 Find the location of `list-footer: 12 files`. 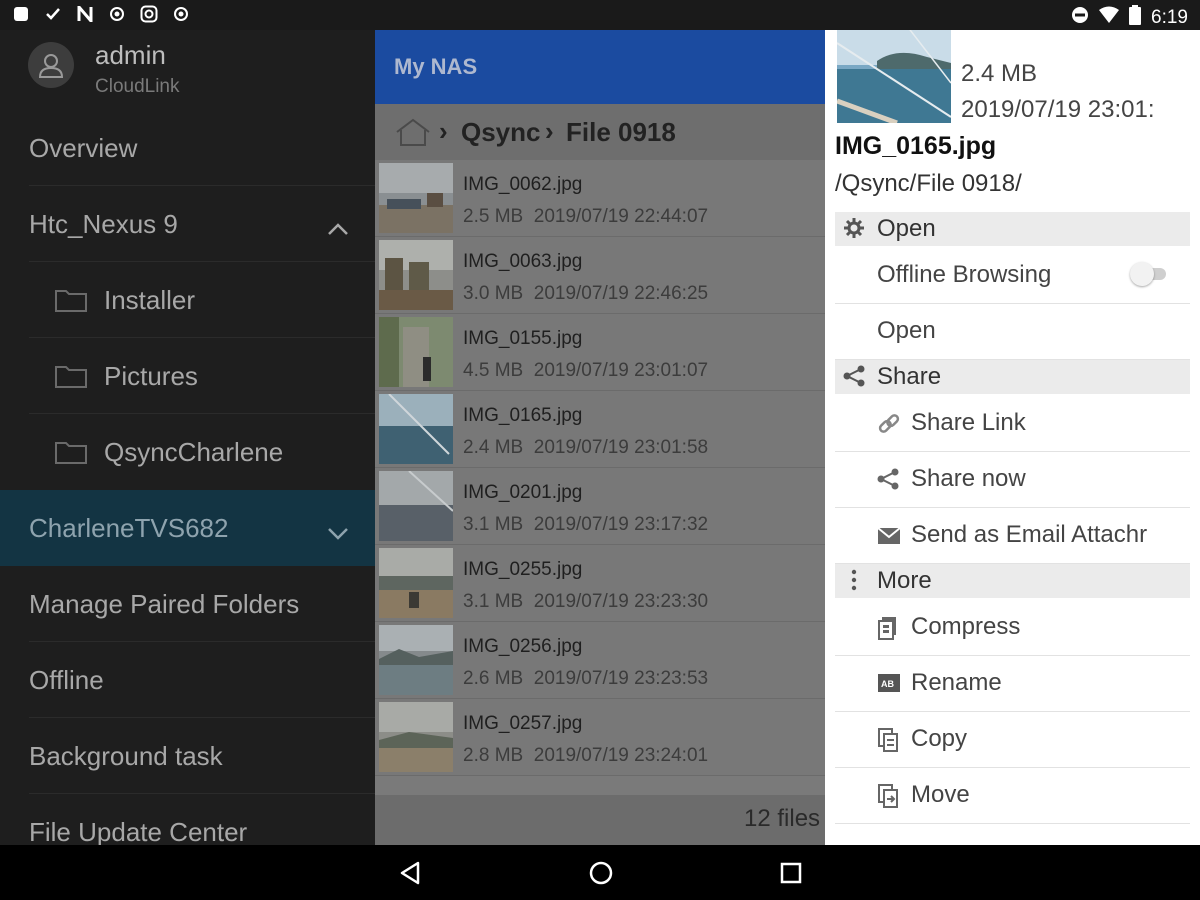

list-footer: 12 files is located at coordinates (600, 820).